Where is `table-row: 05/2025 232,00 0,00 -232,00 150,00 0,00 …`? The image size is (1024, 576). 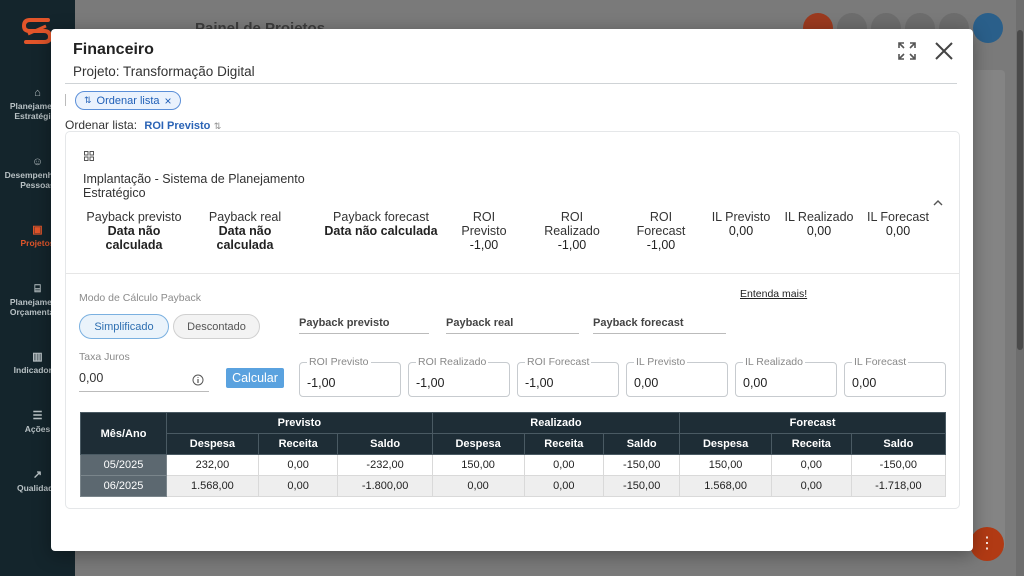
table-row: 05/2025 232,00 0,00 -232,00 150,00 0,00 … is located at coordinates (513, 465).